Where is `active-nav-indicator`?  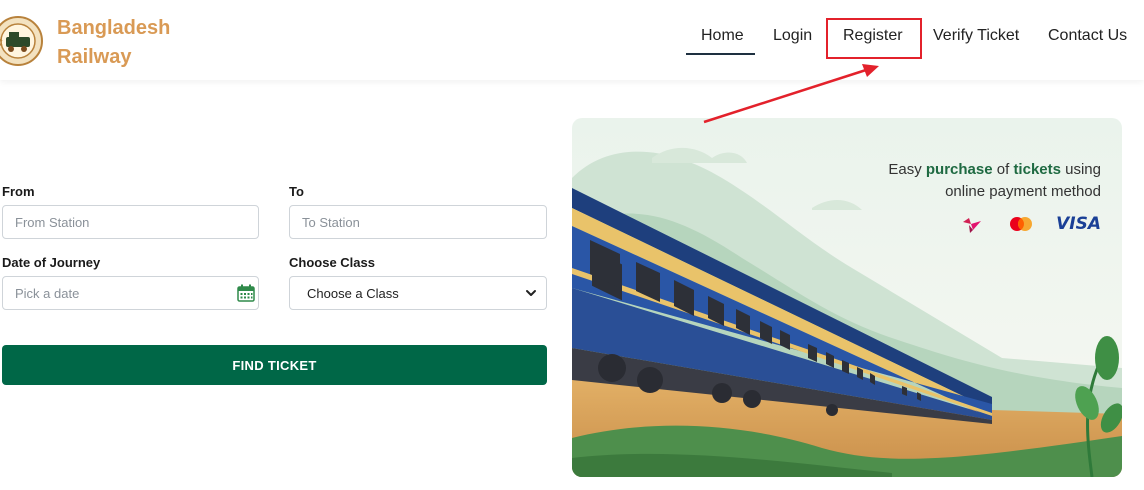 active-nav-indicator is located at coordinates (720, 54).